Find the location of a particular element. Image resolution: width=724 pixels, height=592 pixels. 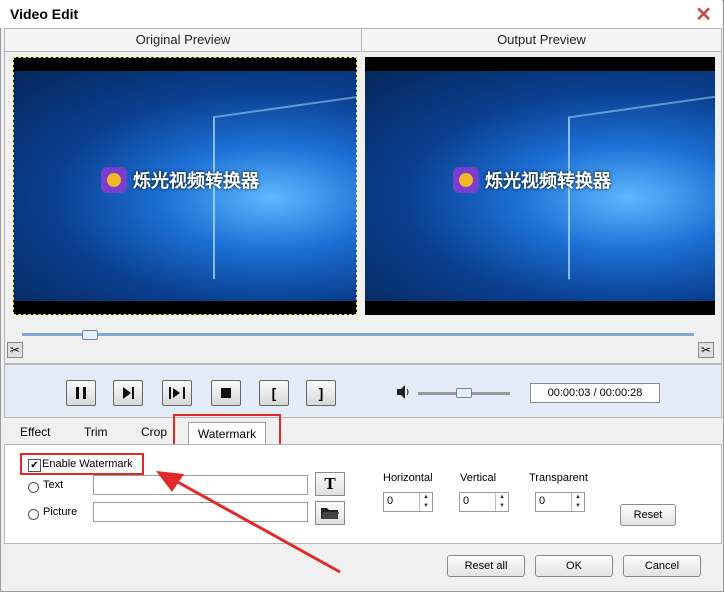

right-bracket-icon: ] is located at coordinates (321, 393).